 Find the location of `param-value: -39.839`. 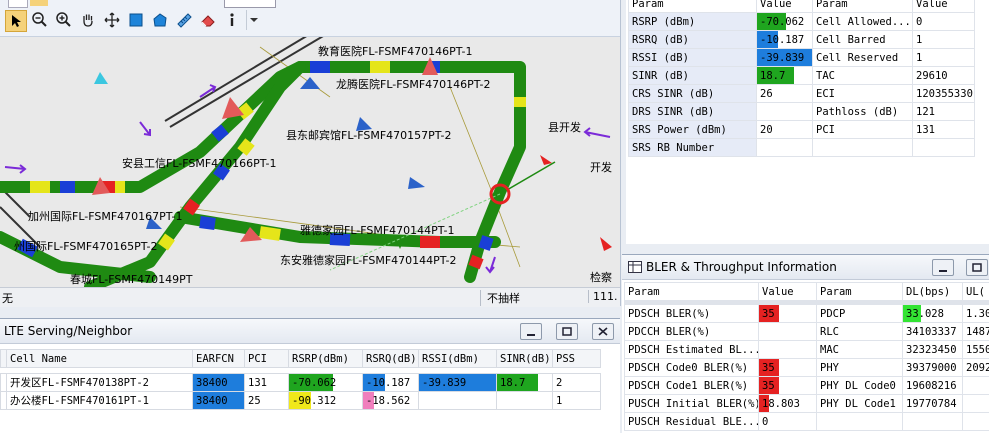

param-value: -39.839 is located at coordinates (785, 58).